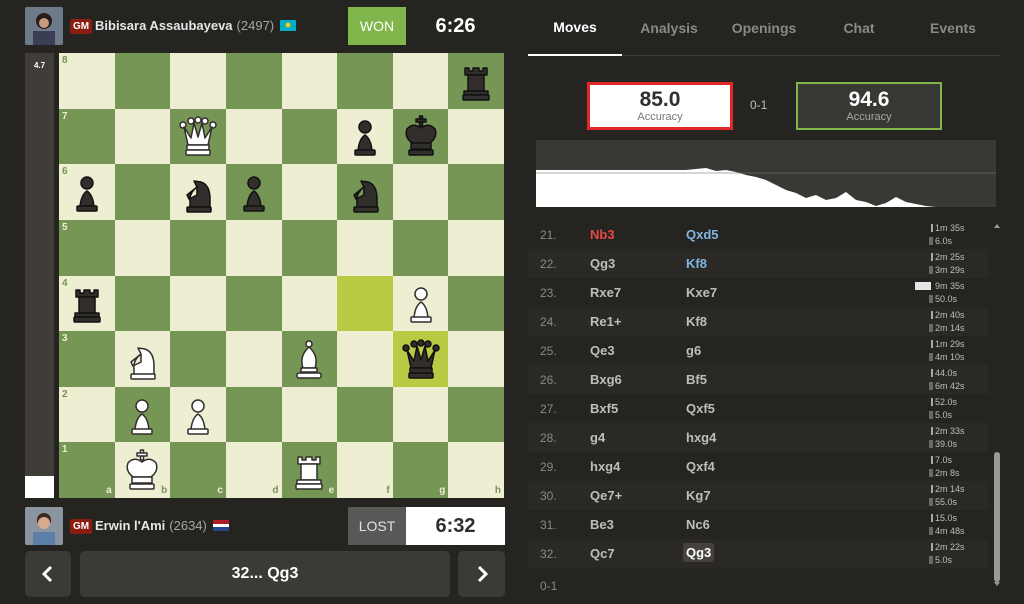  I want to click on white-move: Rxe7, so click(605, 292).